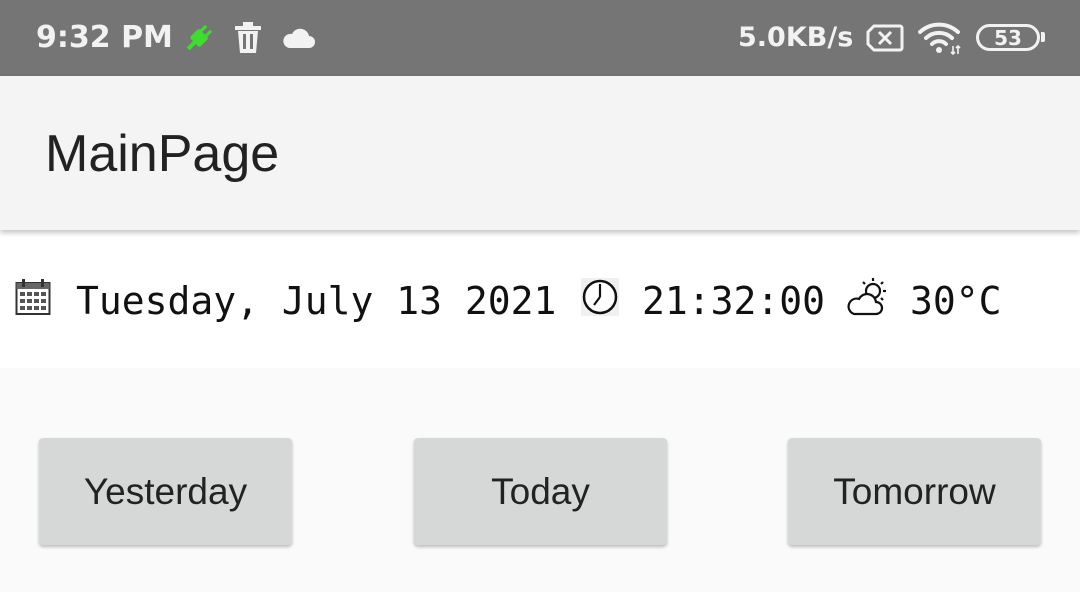 Image resolution: width=1080 pixels, height=592 pixels. What do you see at coordinates (734, 301) in the screenshot?
I see `time-text: 21:32:00` at bounding box center [734, 301].